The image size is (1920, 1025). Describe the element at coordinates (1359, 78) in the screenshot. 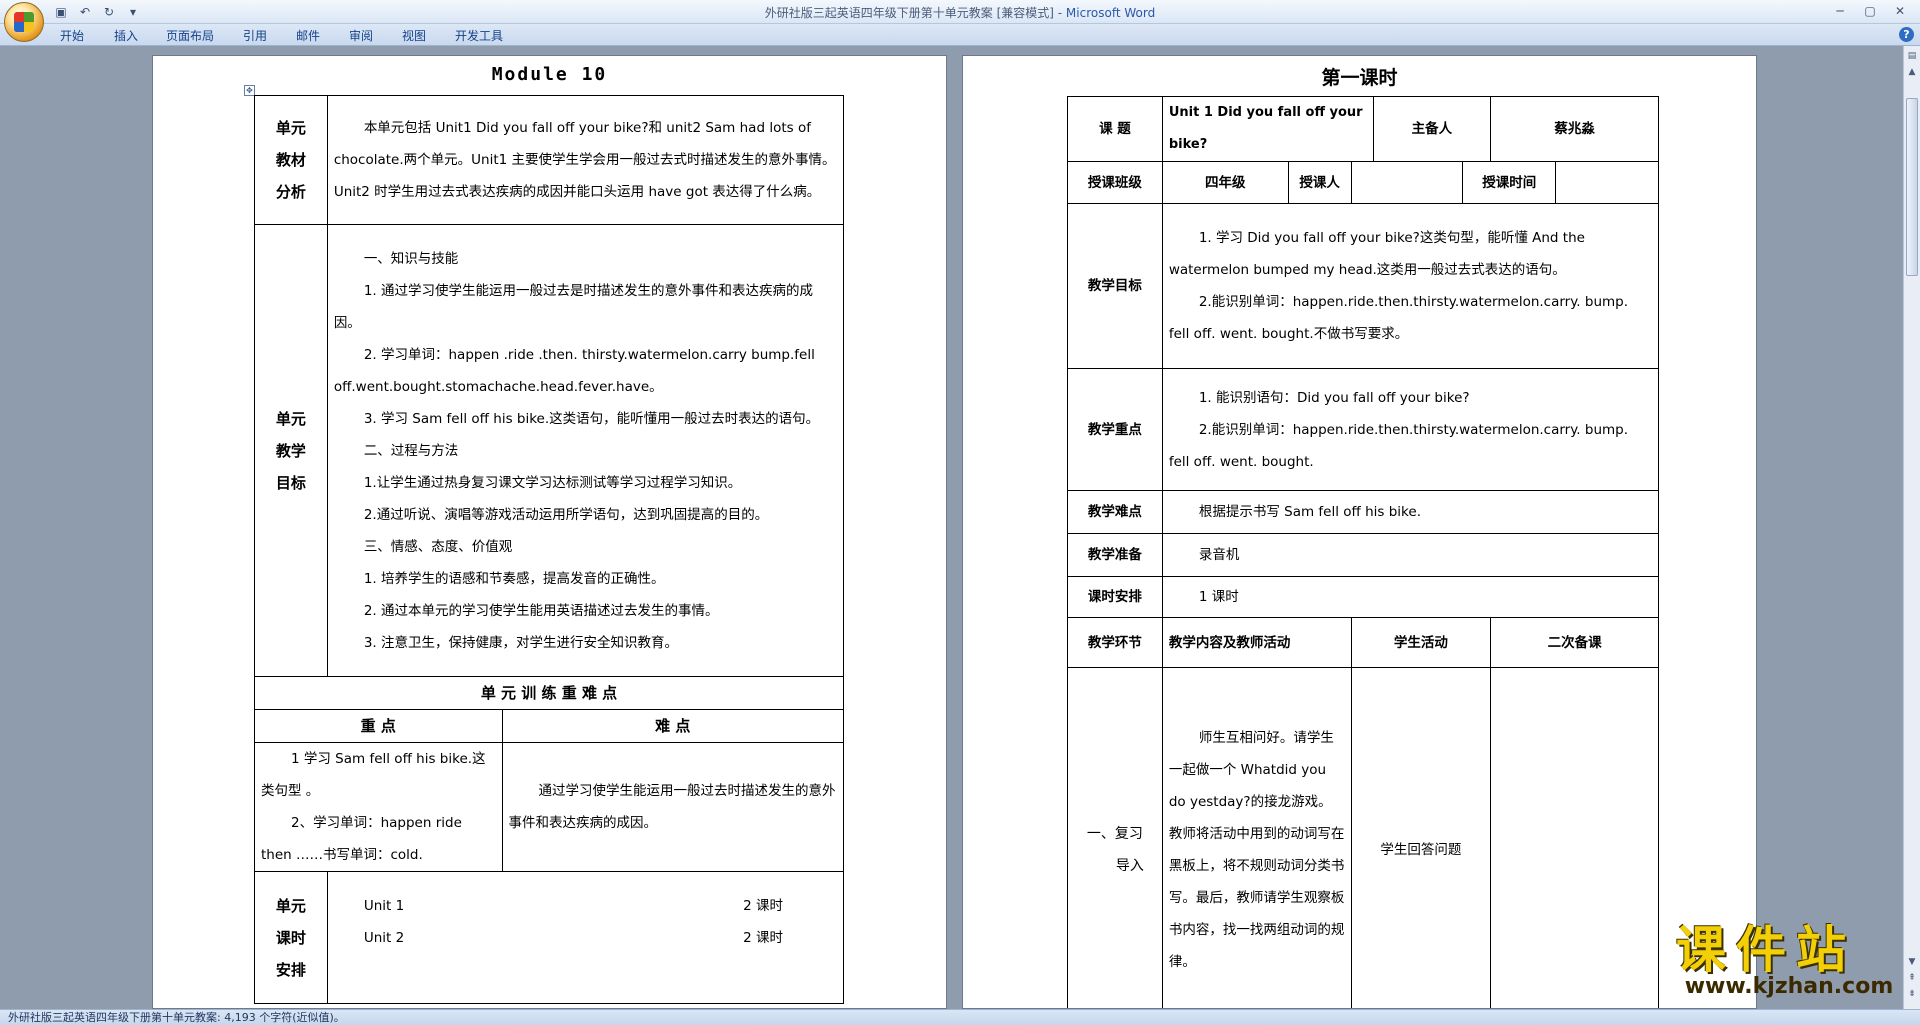

I see `lesson-title: 第一课时` at that location.